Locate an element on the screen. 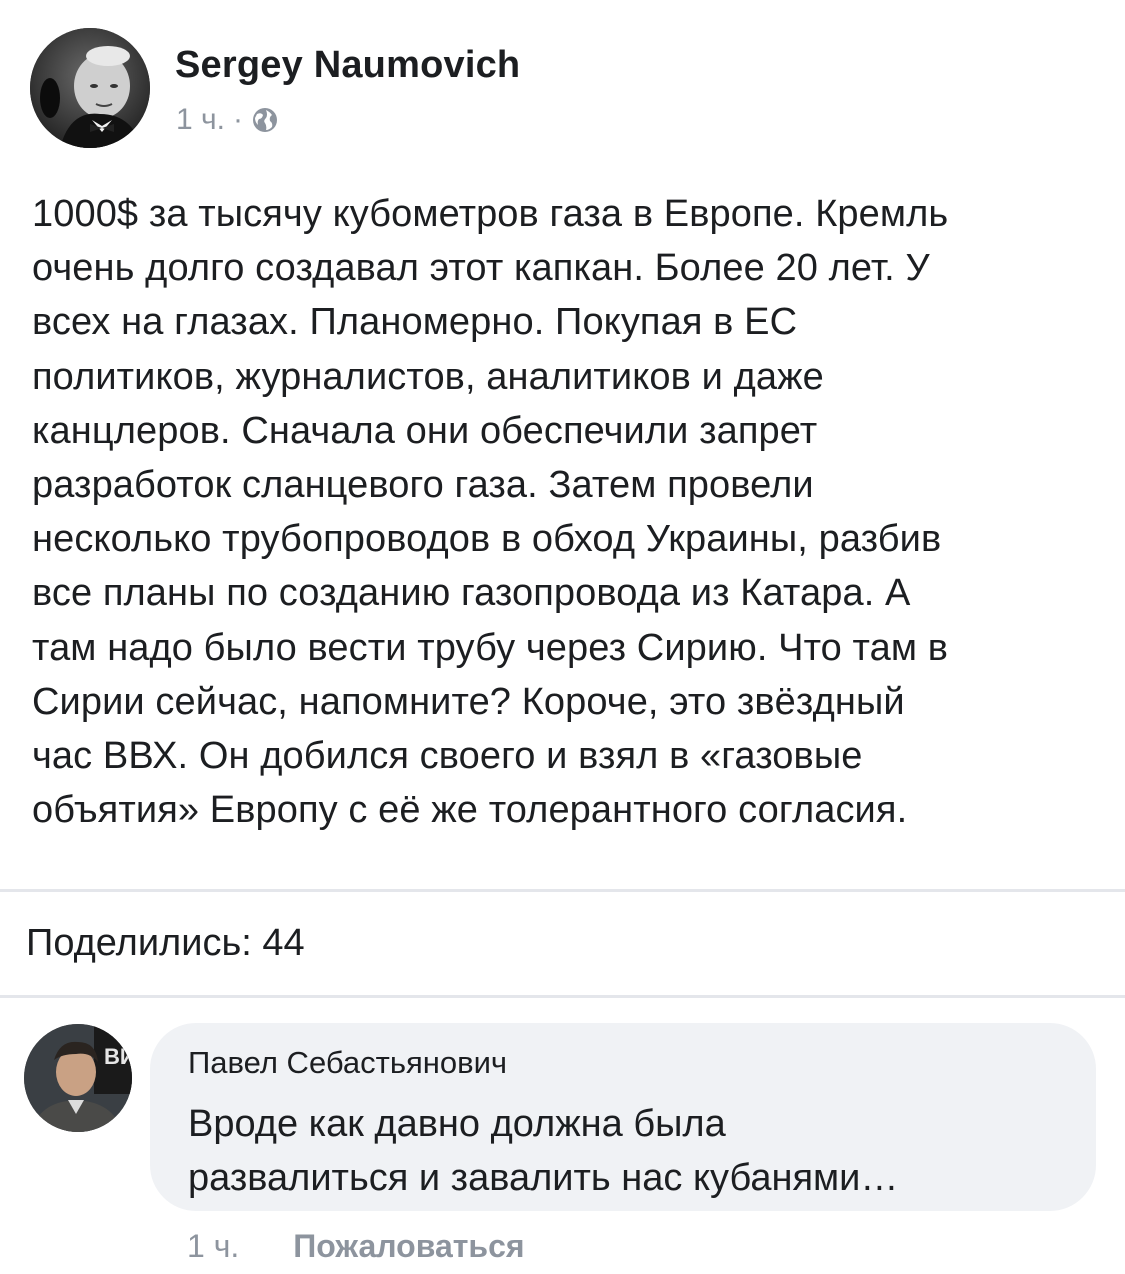  post-author-name: Sergey Naumovich is located at coordinates (347, 65).